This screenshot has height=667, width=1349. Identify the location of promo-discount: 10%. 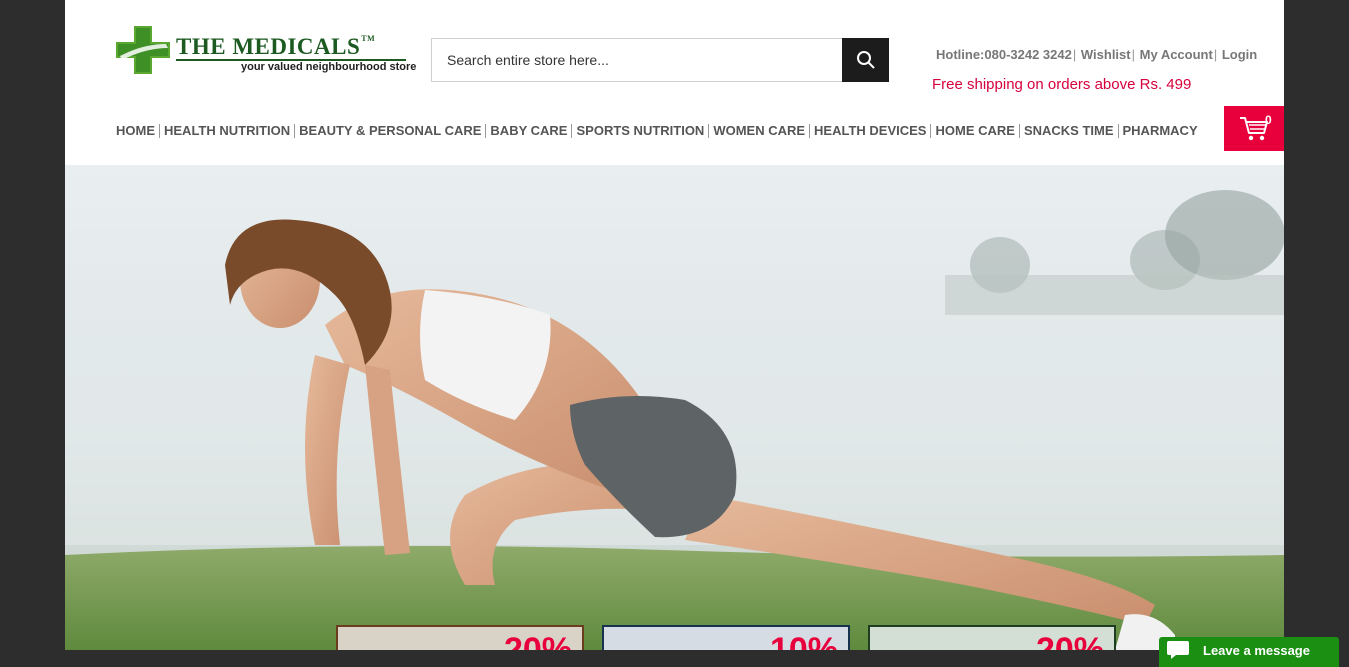
(803, 640).